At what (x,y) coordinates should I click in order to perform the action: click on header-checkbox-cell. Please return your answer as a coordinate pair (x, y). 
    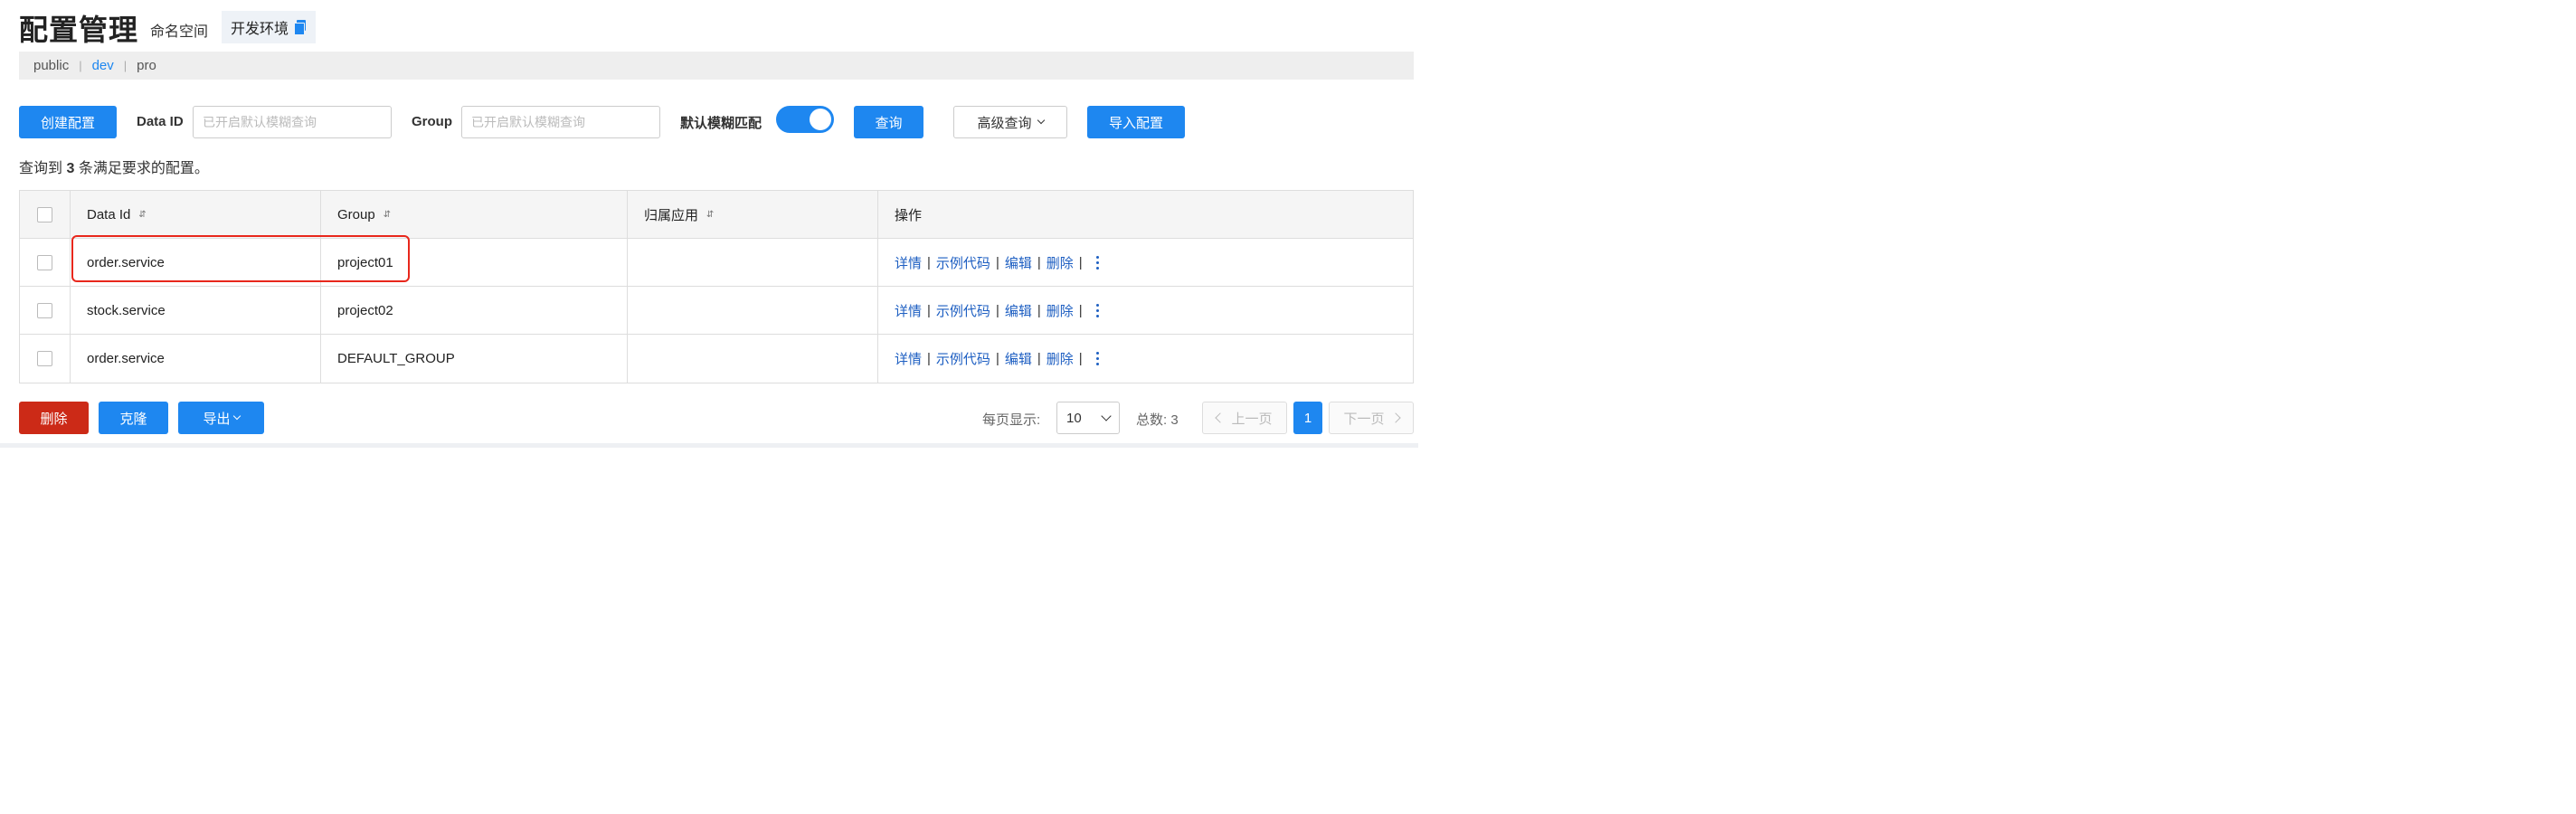
    Looking at the image, I should click on (45, 214).